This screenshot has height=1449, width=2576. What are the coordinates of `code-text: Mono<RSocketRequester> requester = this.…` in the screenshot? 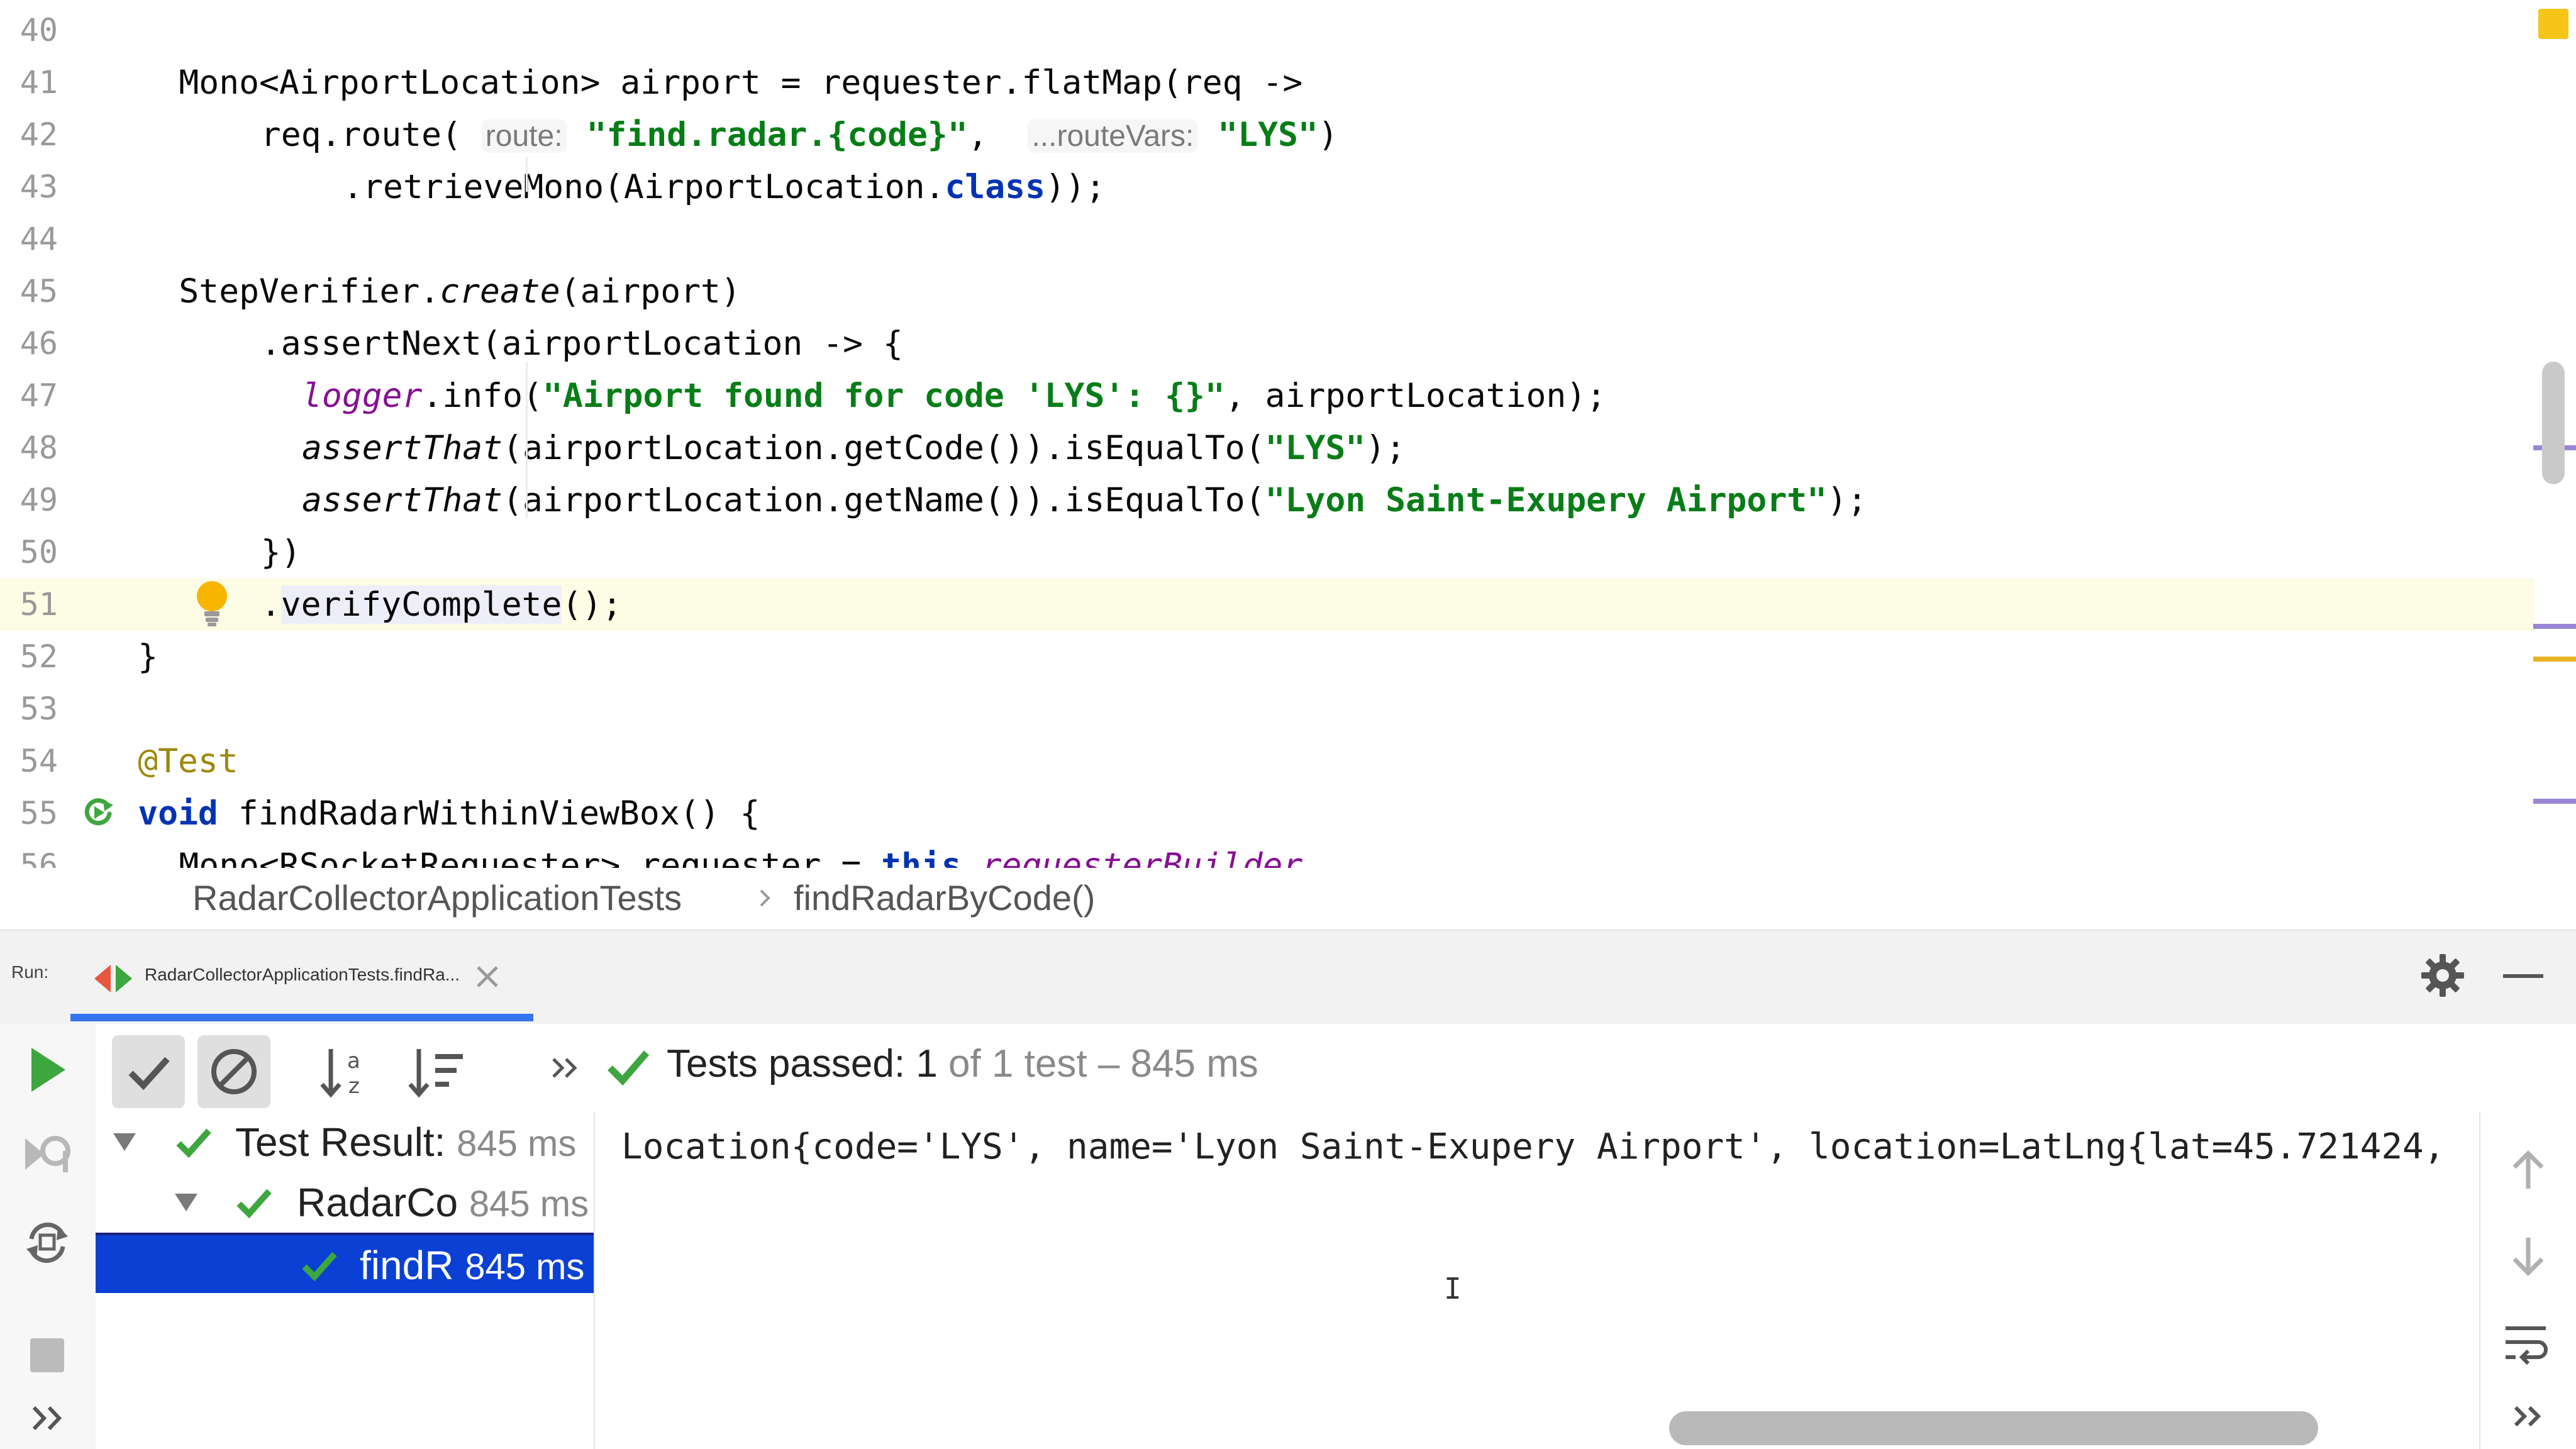 It's located at (740, 854).